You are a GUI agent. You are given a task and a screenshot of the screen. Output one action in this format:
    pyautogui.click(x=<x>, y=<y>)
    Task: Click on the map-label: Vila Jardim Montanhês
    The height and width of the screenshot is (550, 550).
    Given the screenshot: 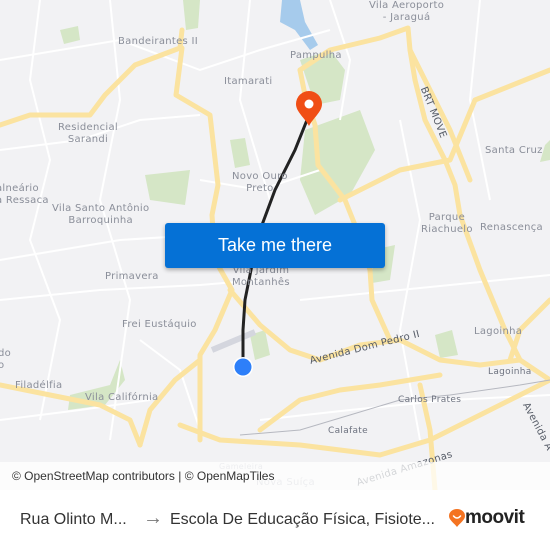 What is the action you would take?
    pyautogui.click(x=261, y=276)
    